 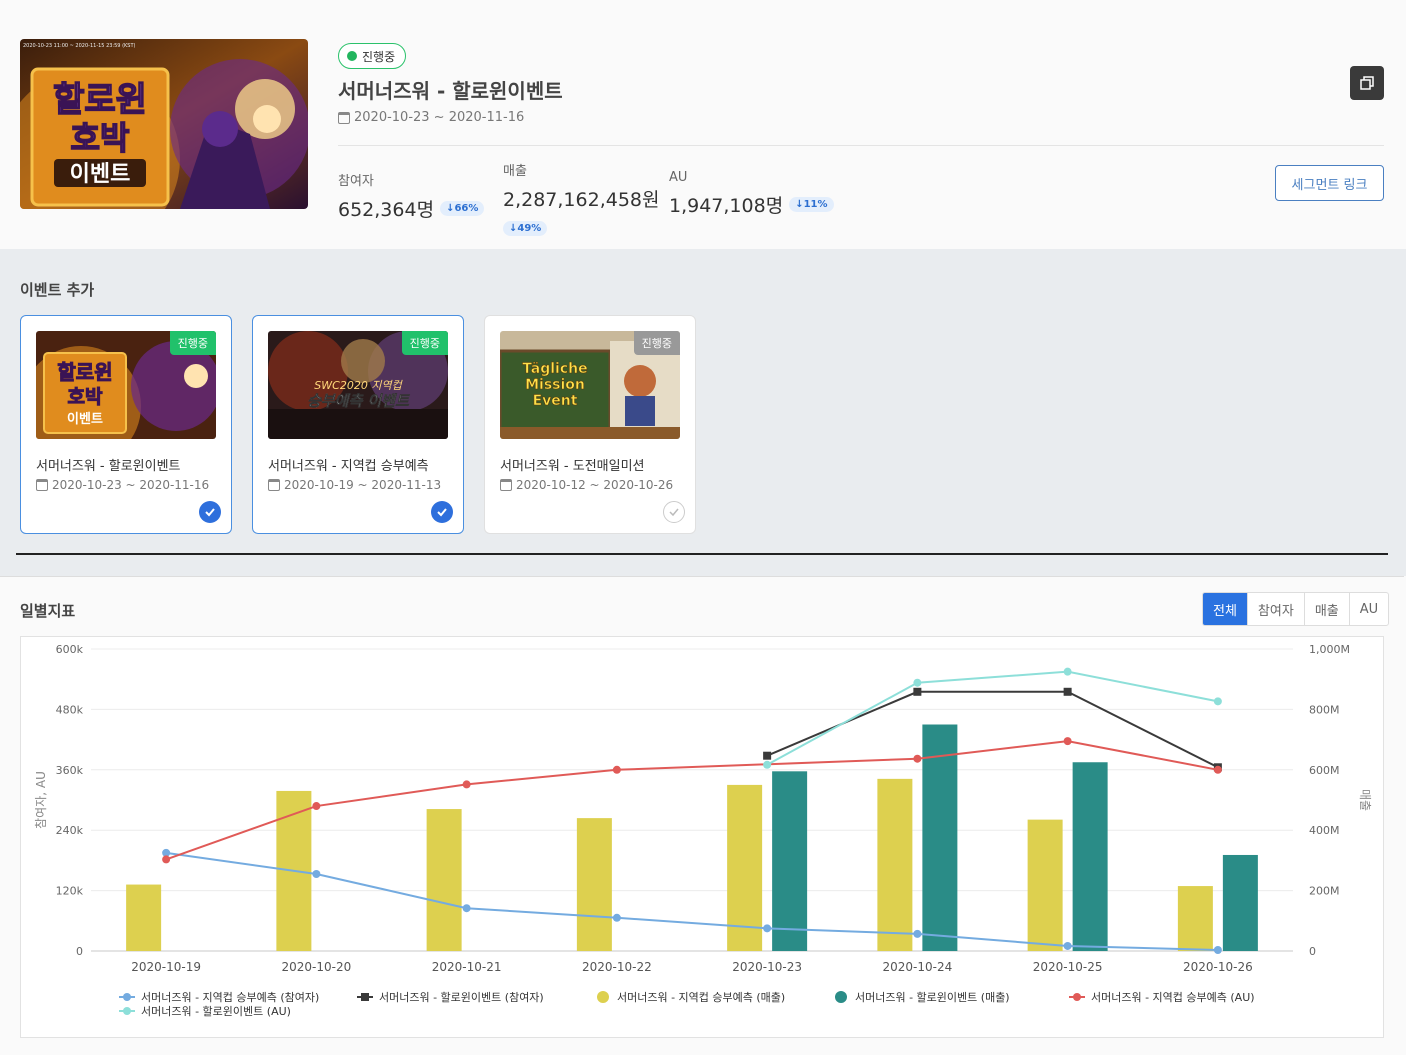 I want to click on banner-line1: 할로윈, so click(x=100, y=100).